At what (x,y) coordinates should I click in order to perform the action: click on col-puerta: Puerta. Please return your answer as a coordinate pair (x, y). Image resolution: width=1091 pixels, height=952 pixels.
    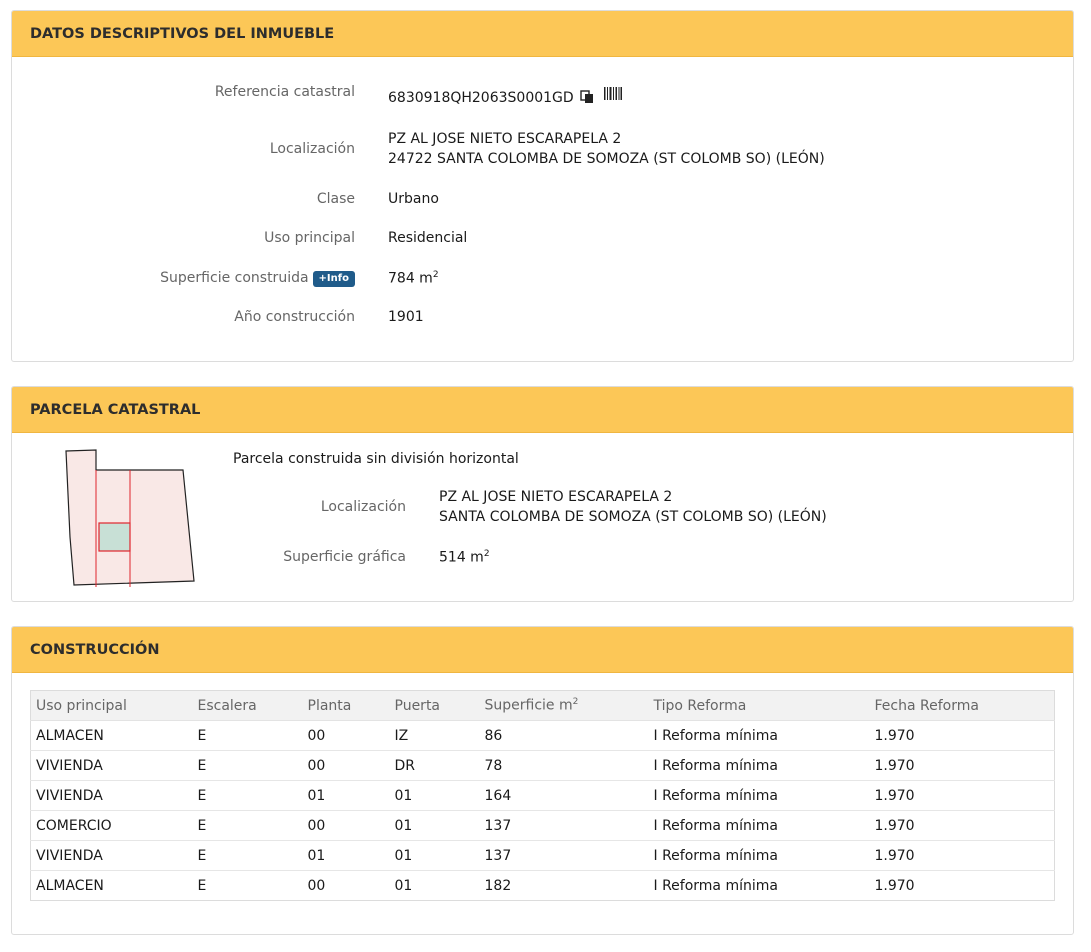
    Looking at the image, I should click on (434, 705).